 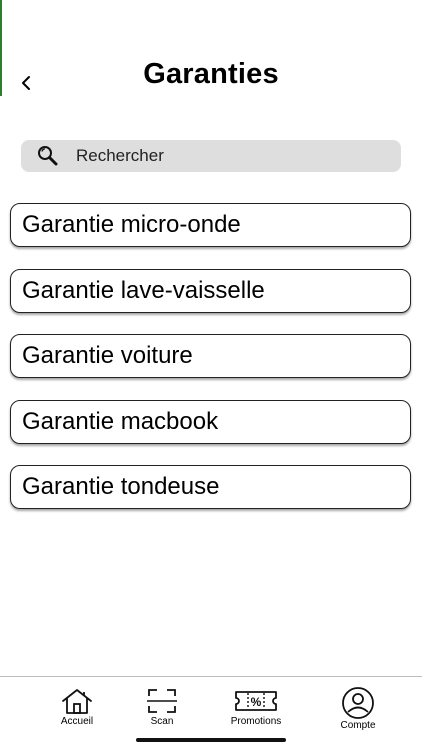 What do you see at coordinates (143, 290) in the screenshot?
I see `guarantee-item-label: Garantie lave-vaisselle` at bounding box center [143, 290].